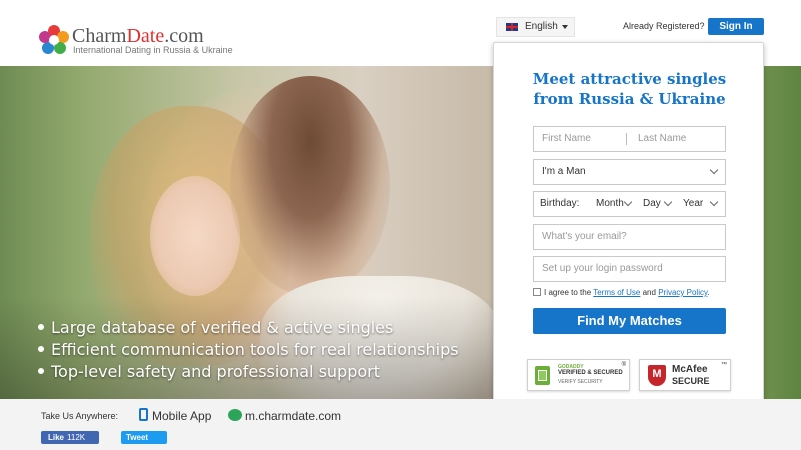  Describe the element at coordinates (560, 203) in the screenshot. I see `birthday-label: Birthday:` at that location.